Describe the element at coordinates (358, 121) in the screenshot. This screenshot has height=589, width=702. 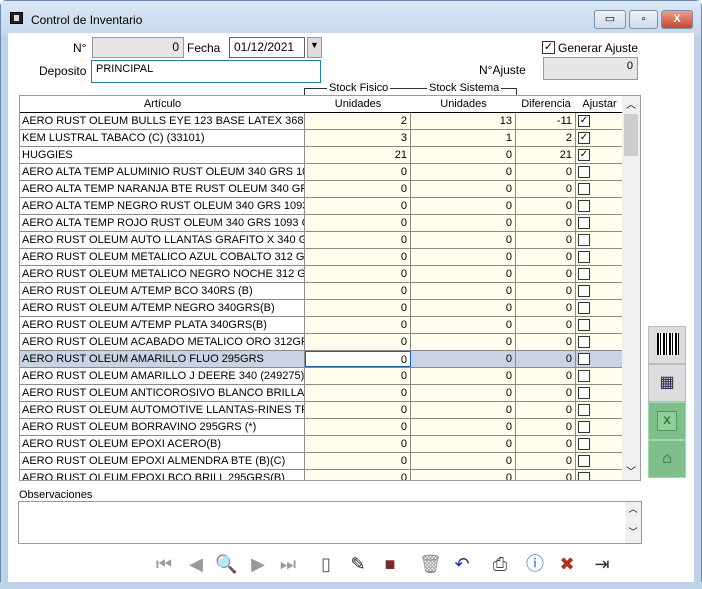
I see `cell-unidades-fisico: 2` at that location.